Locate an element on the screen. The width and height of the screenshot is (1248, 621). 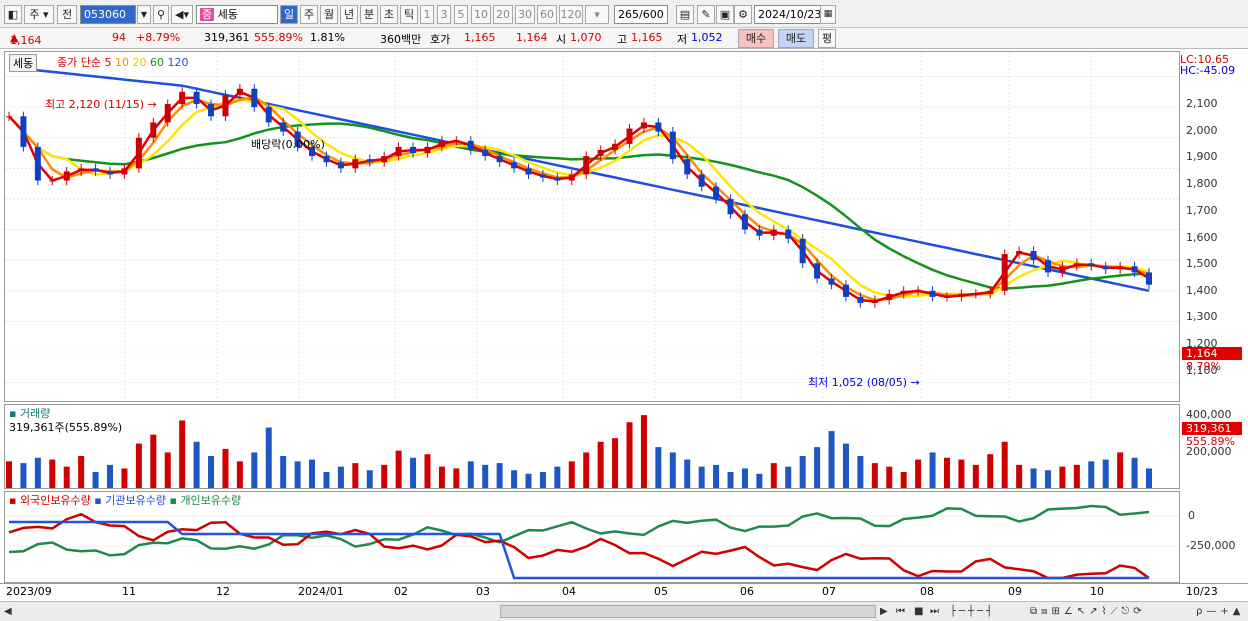
buy-button: 매수 is located at coordinates (756, 38).